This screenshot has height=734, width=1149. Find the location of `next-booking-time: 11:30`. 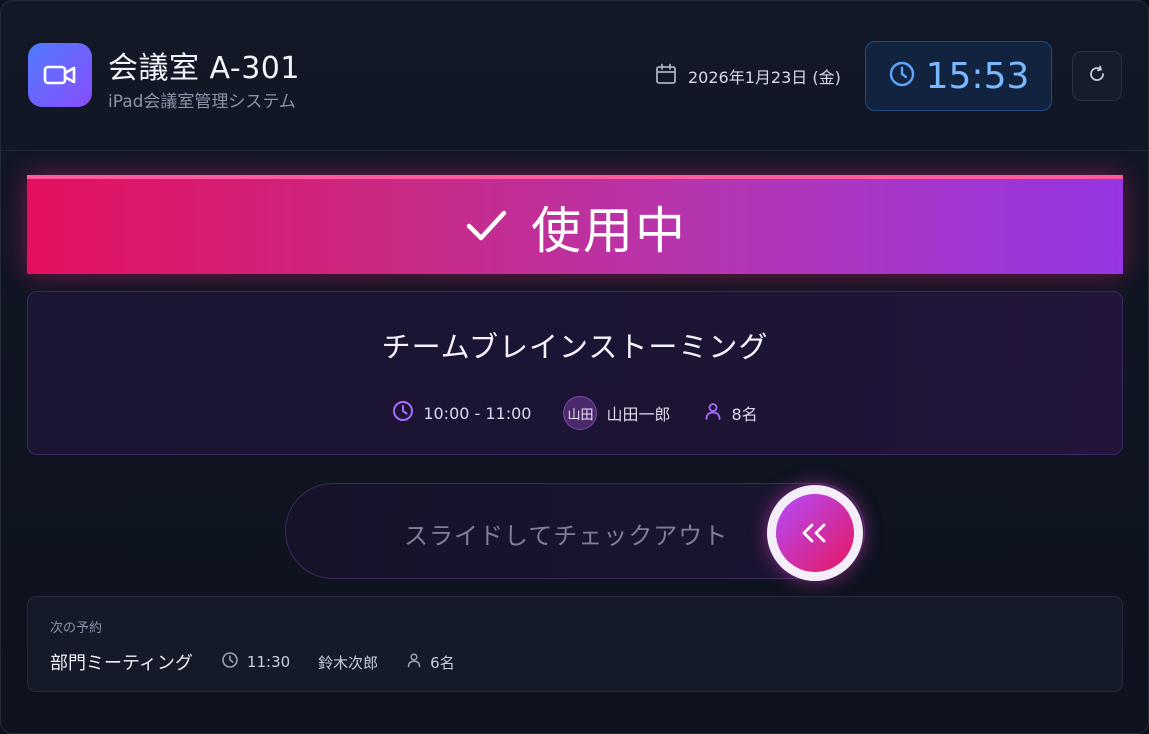

next-booking-time: 11:30 is located at coordinates (255, 662).